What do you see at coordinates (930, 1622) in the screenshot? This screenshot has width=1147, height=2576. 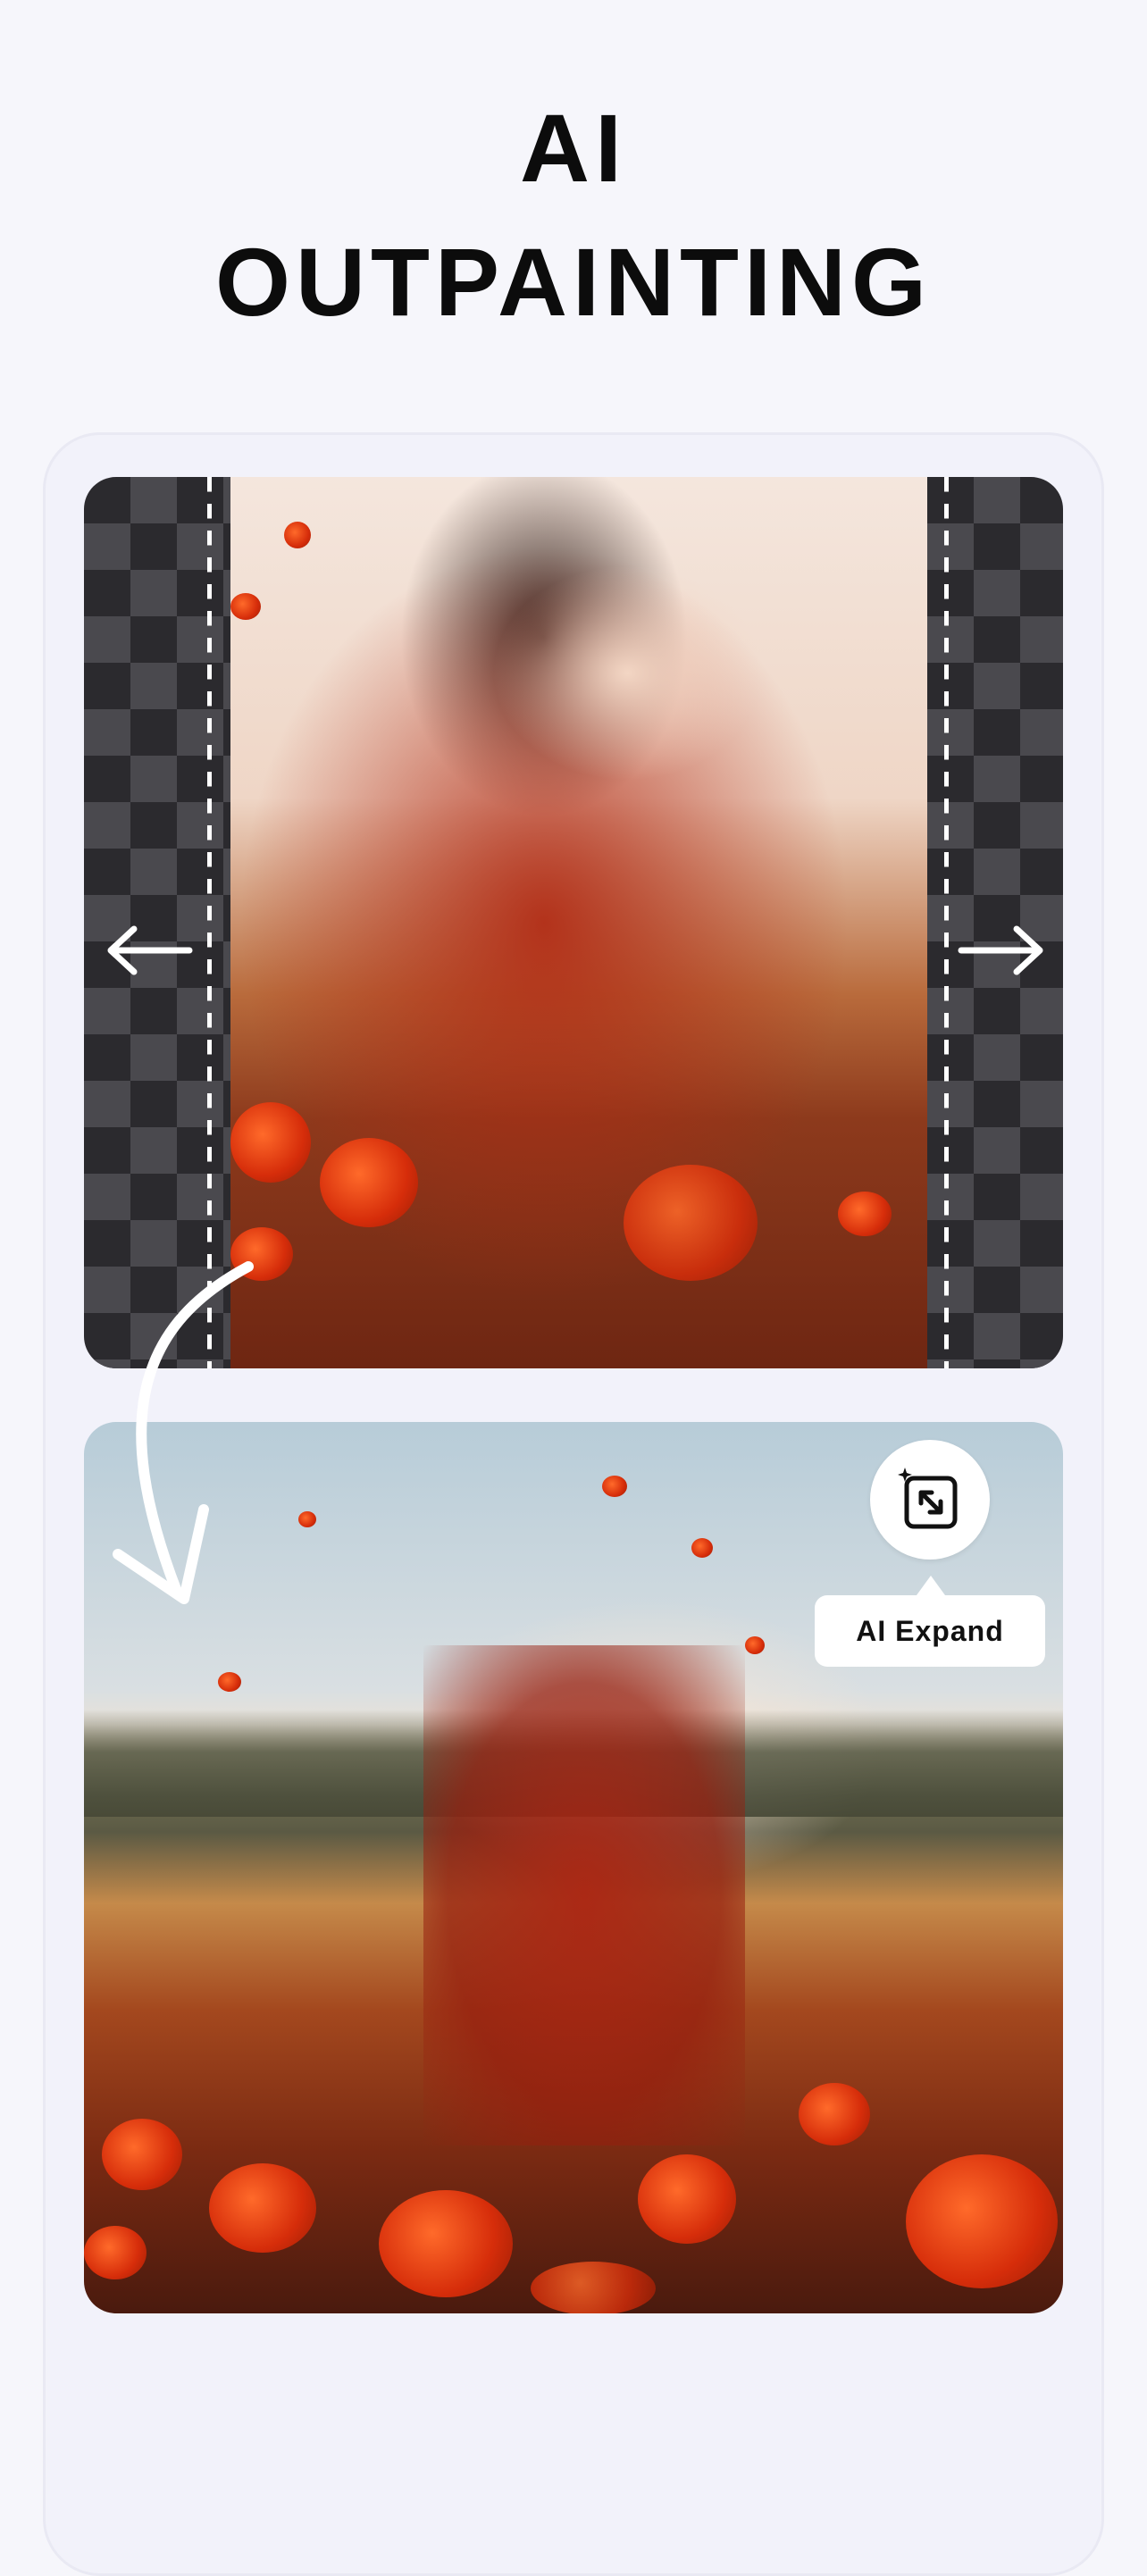 I see `ai-expand-tooltip: AI Expand` at bounding box center [930, 1622].